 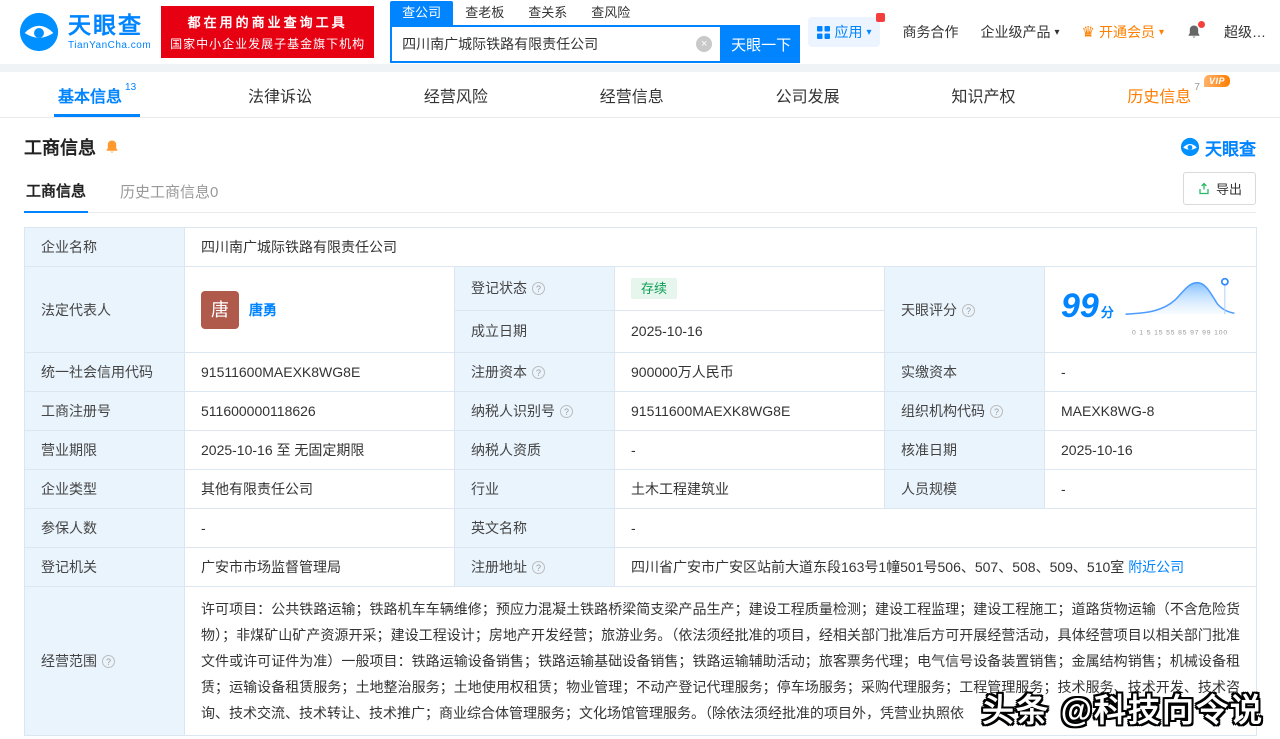 I want to click on legal-rep-avatar: 唐, so click(x=220, y=309).